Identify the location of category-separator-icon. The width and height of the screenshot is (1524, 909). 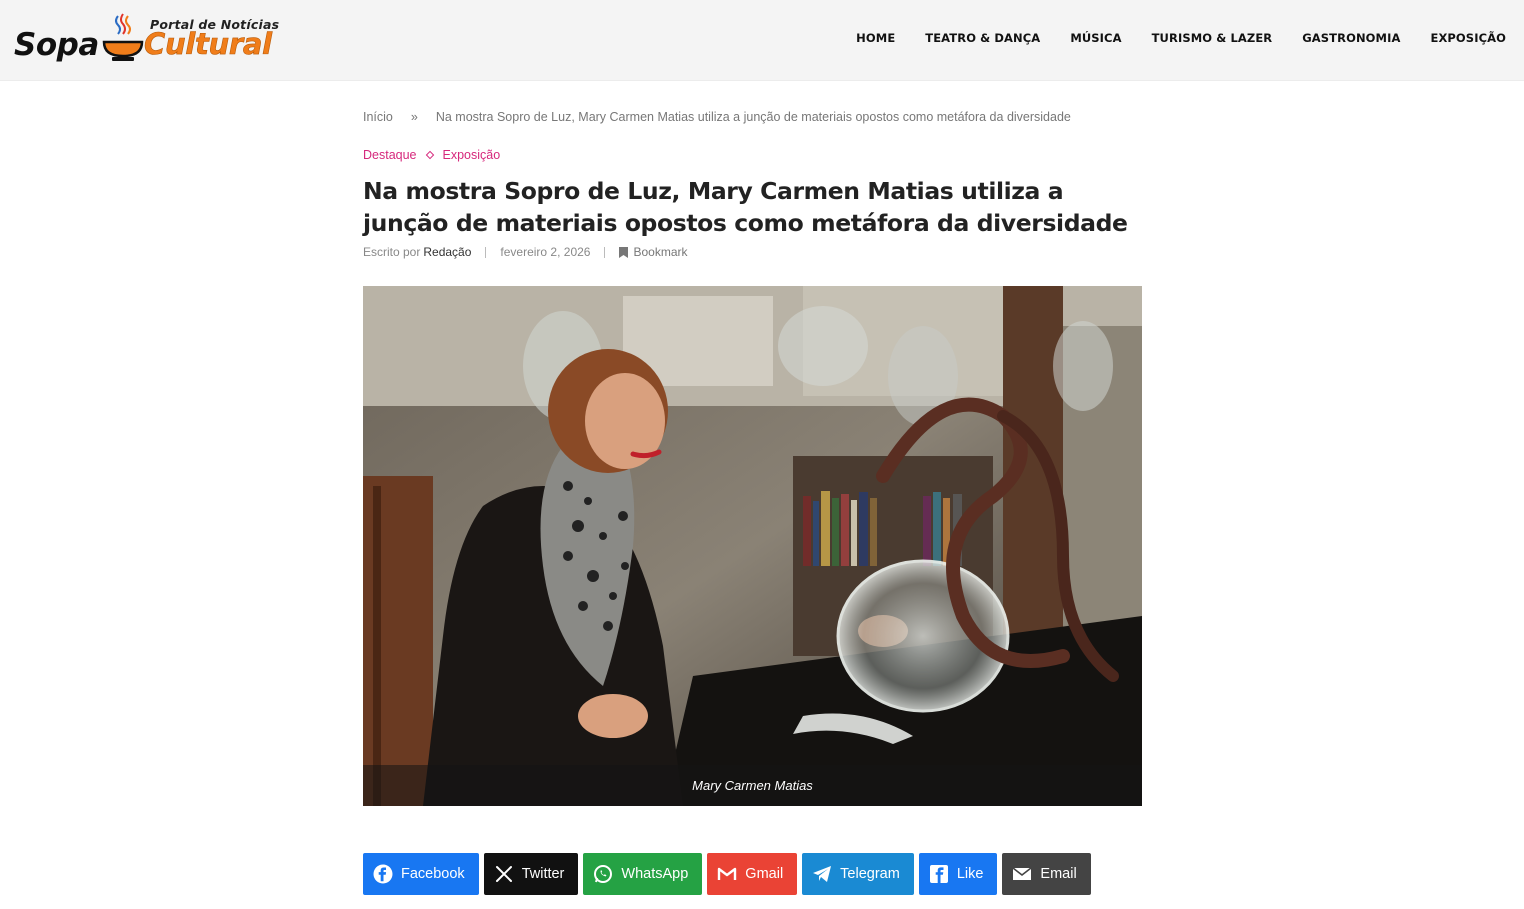
(429, 155).